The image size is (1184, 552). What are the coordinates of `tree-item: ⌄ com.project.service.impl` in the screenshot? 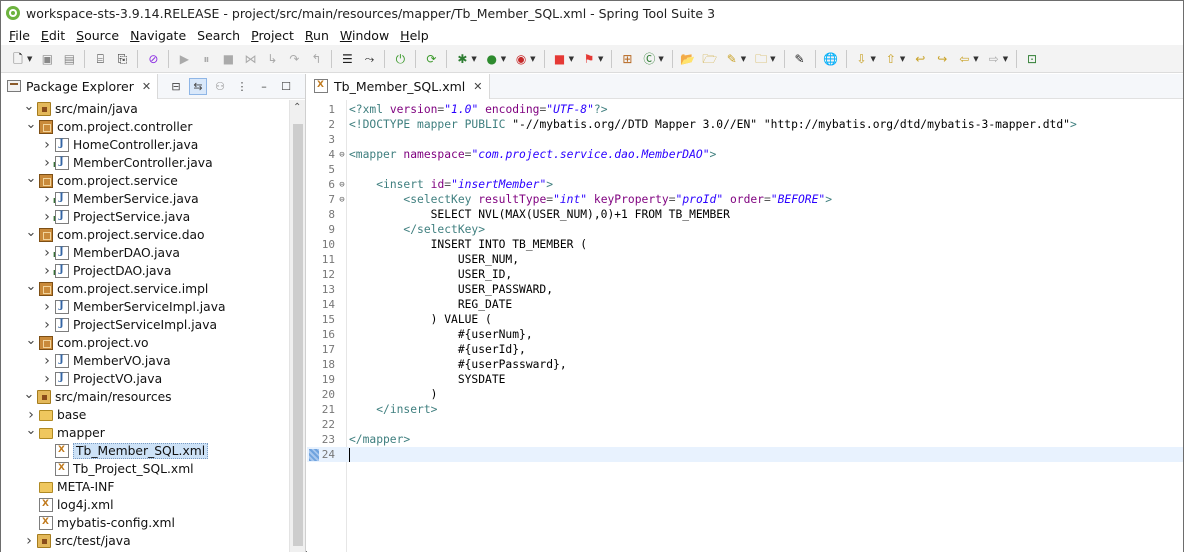 It's located at (145, 288).